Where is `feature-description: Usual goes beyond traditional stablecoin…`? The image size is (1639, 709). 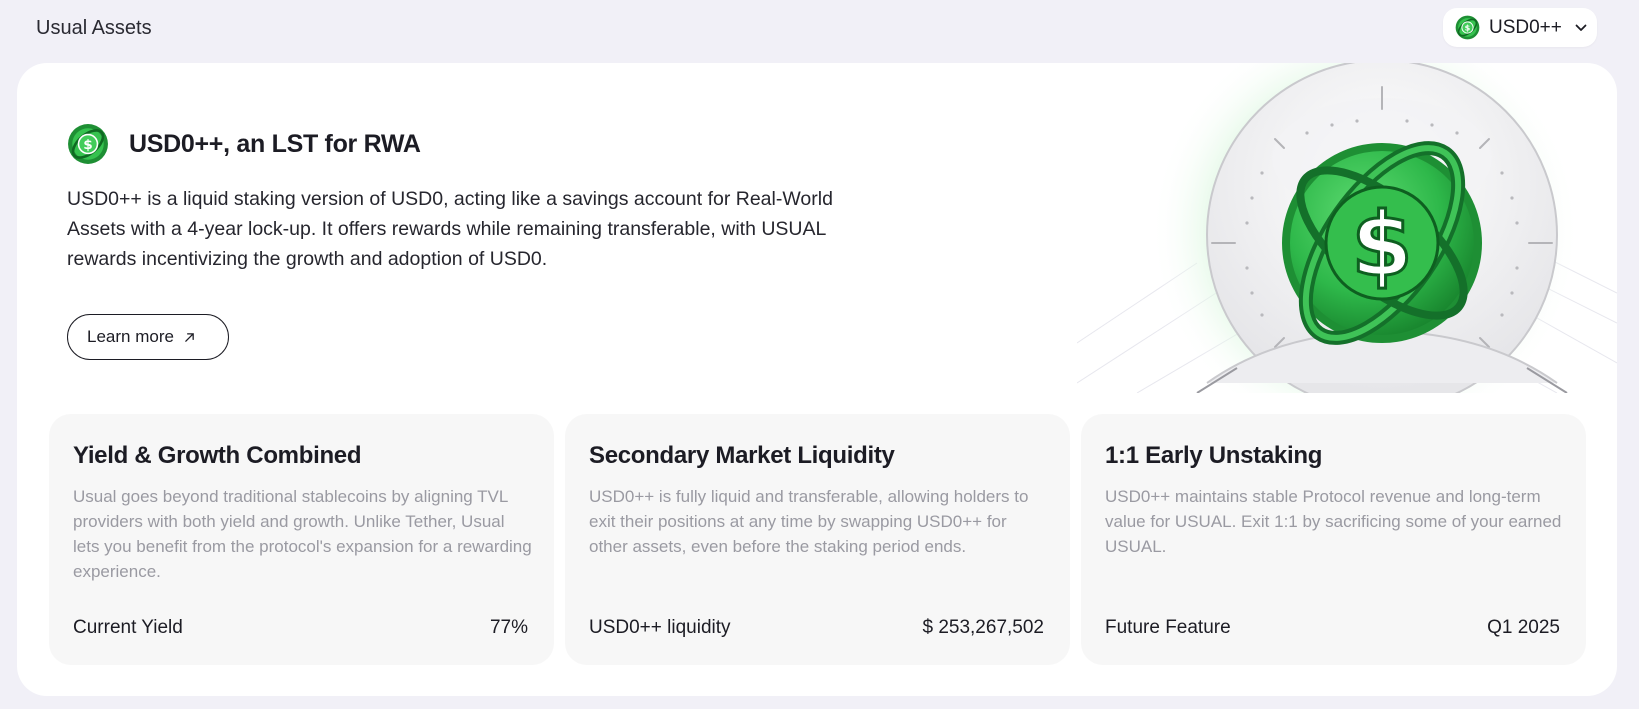 feature-description: Usual goes beyond traditional stablecoin… is located at coordinates (302, 534).